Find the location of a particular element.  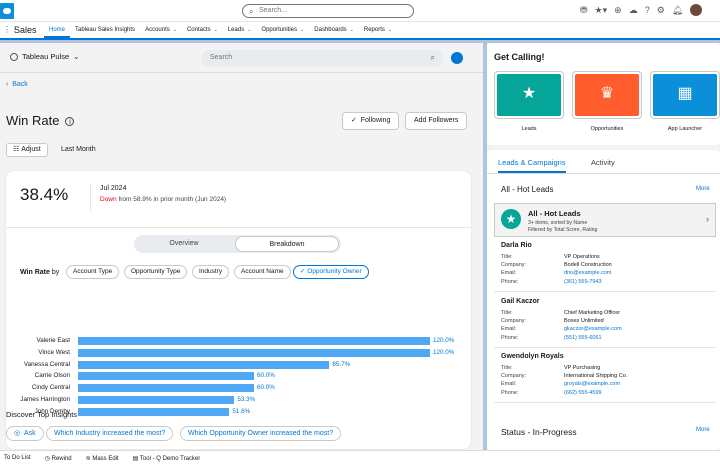

pulse-label: Tableau Pulse is located at coordinates (46, 56).